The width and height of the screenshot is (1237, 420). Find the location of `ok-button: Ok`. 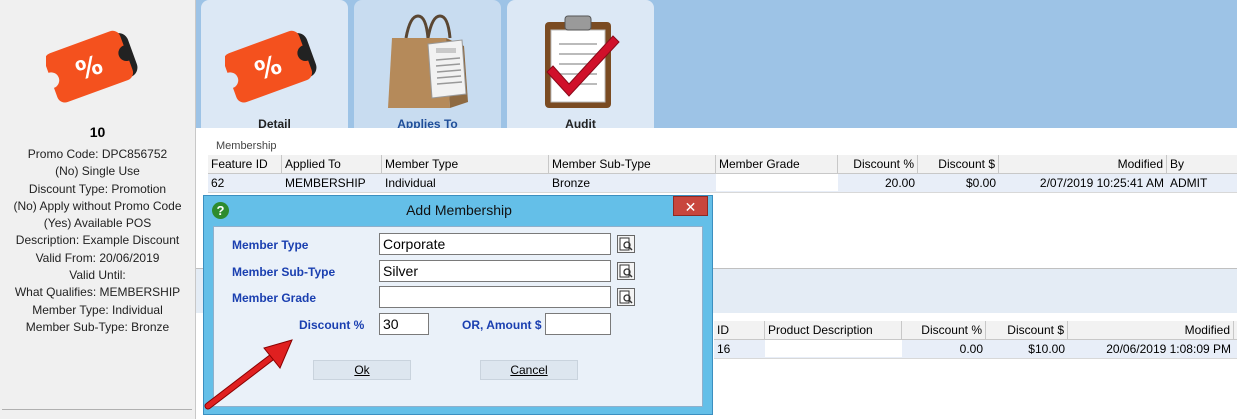

ok-button: Ok is located at coordinates (362, 370).